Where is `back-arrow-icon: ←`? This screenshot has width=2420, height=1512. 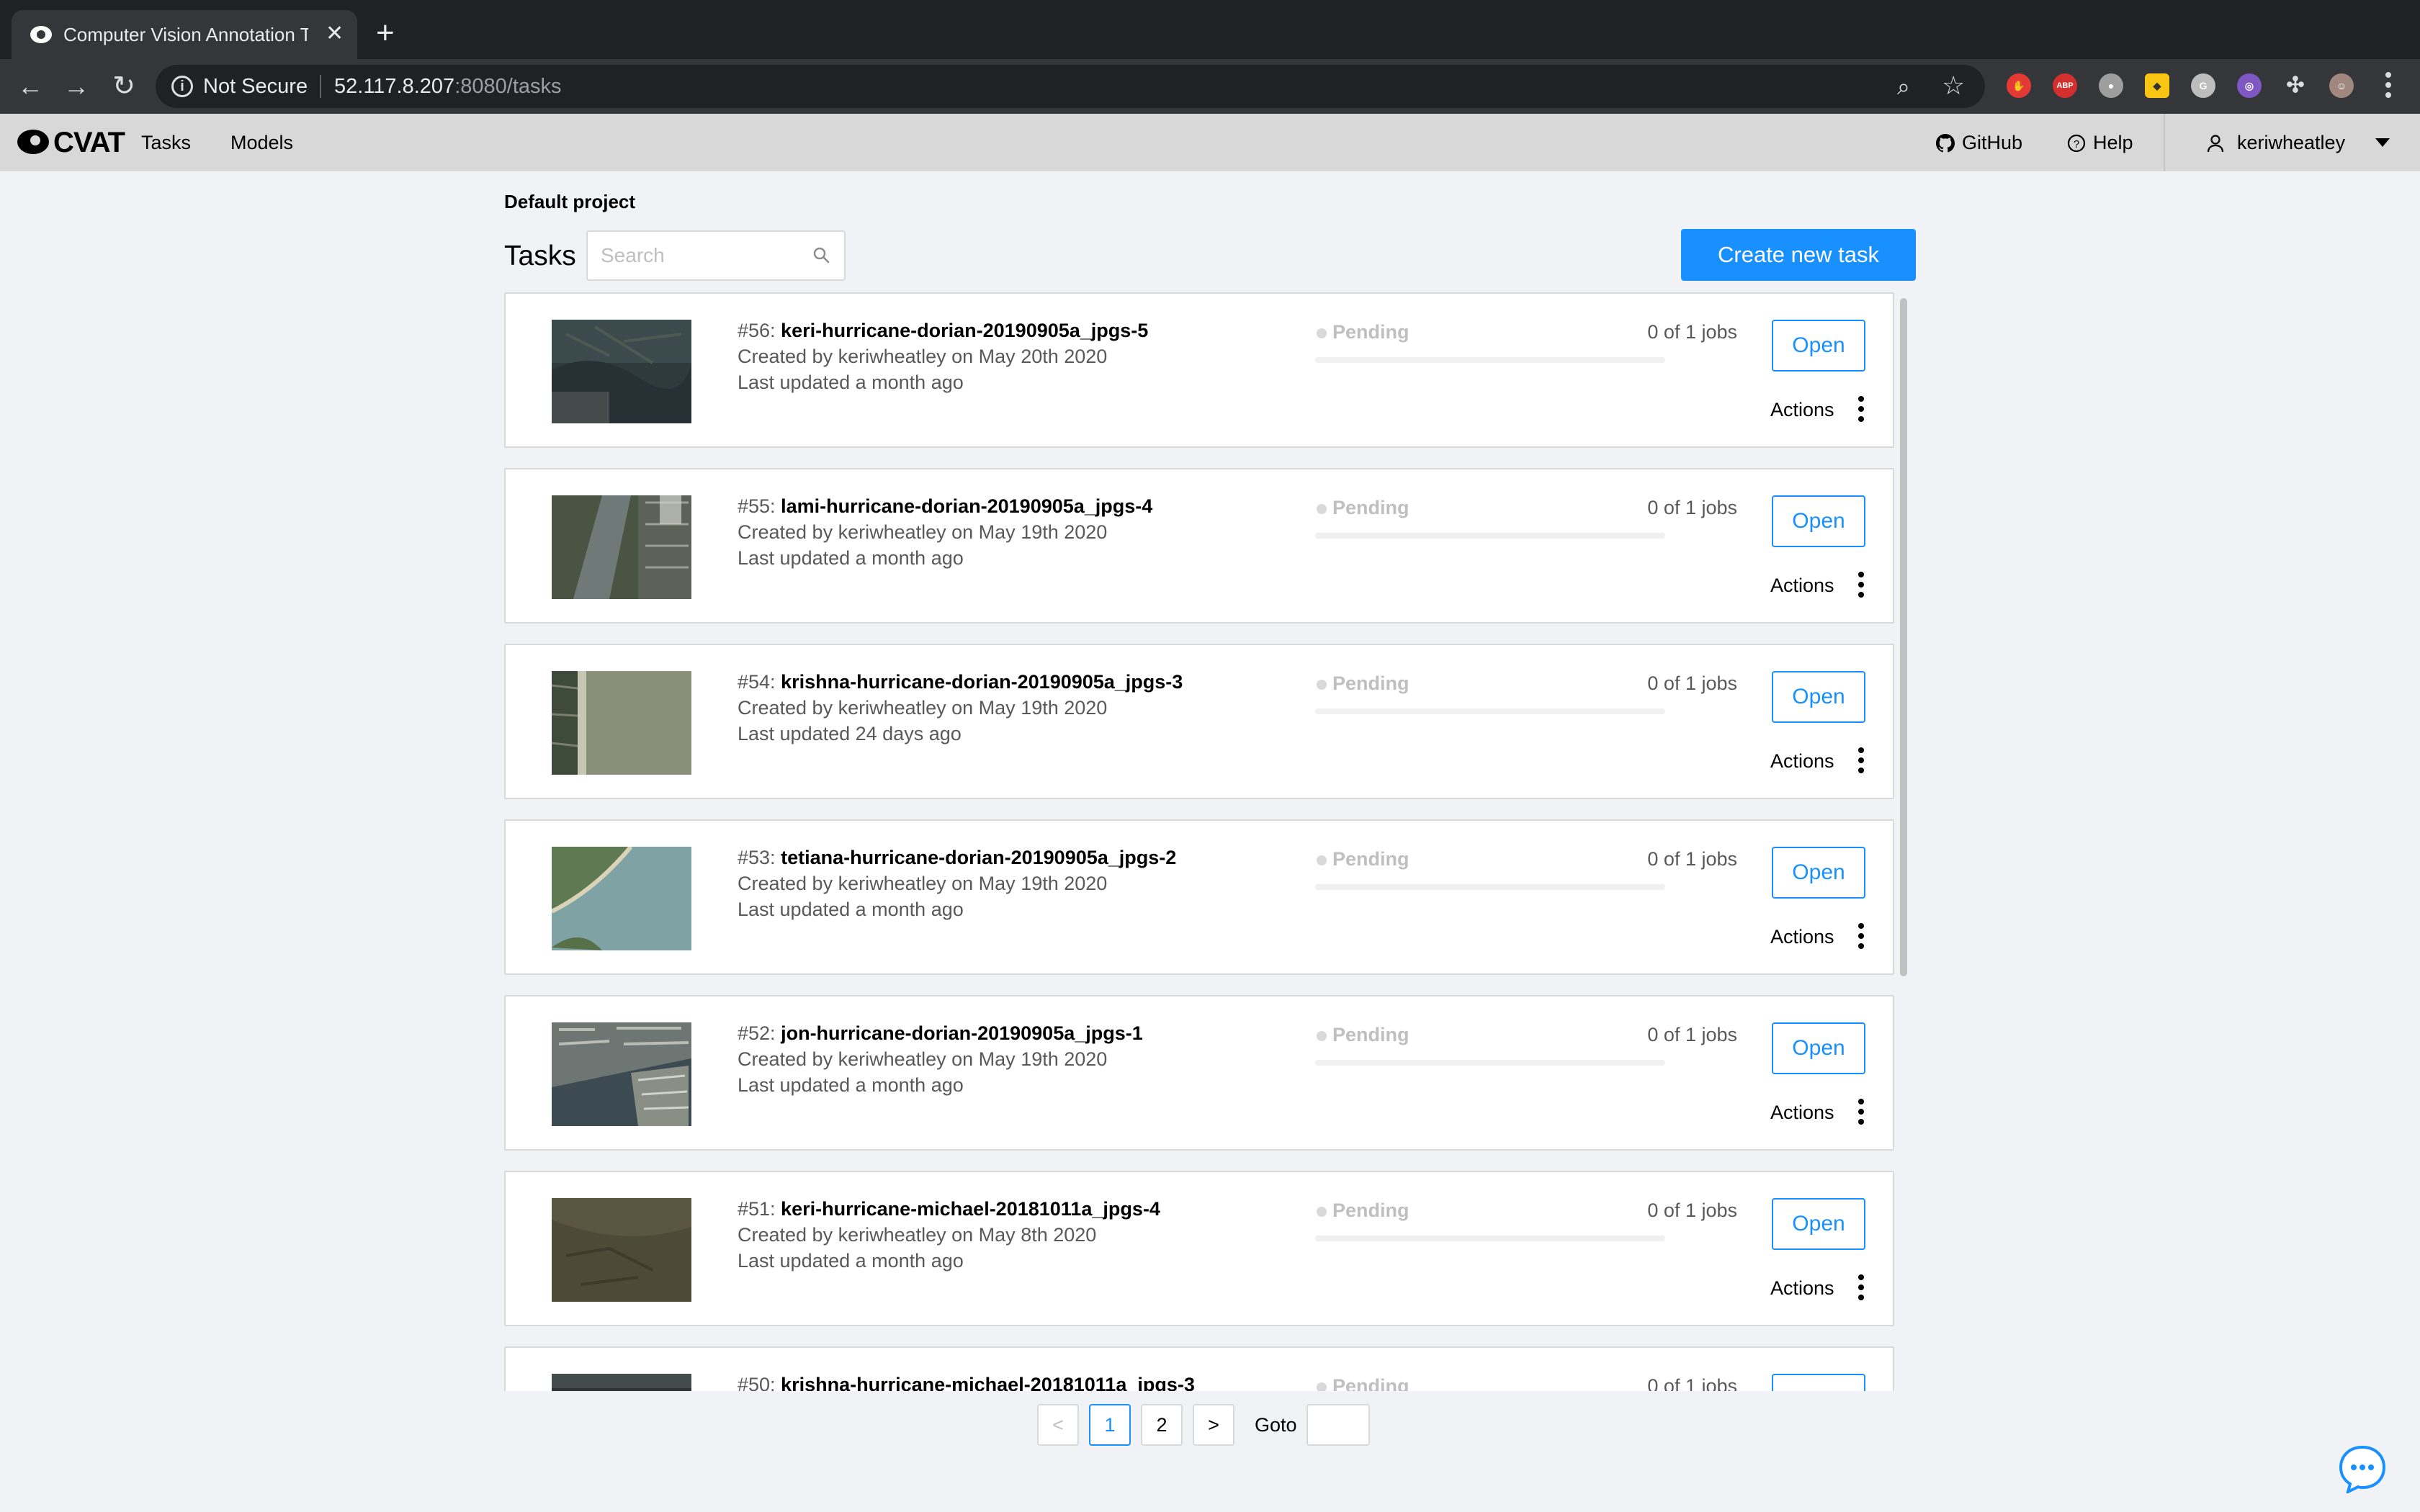
back-arrow-icon: ← is located at coordinates (30, 86).